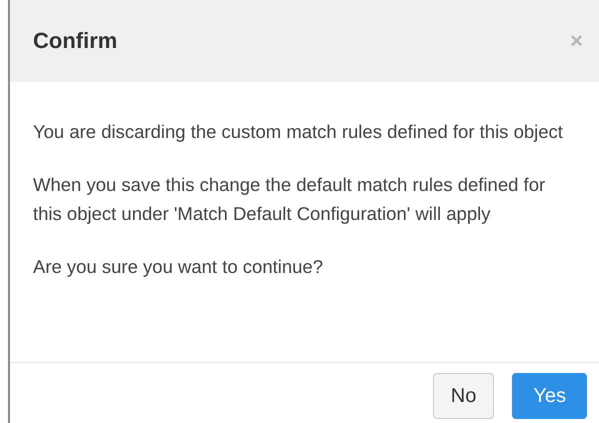  Describe the element at coordinates (549, 396) in the screenshot. I see `confirm-button: Yes` at that location.